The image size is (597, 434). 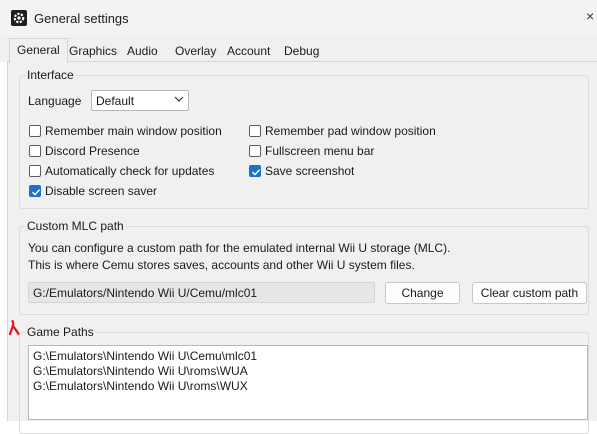 I want to click on fullscreen-menu-bar-checkbox: Fullscreen menu bar, so click(x=311, y=151).